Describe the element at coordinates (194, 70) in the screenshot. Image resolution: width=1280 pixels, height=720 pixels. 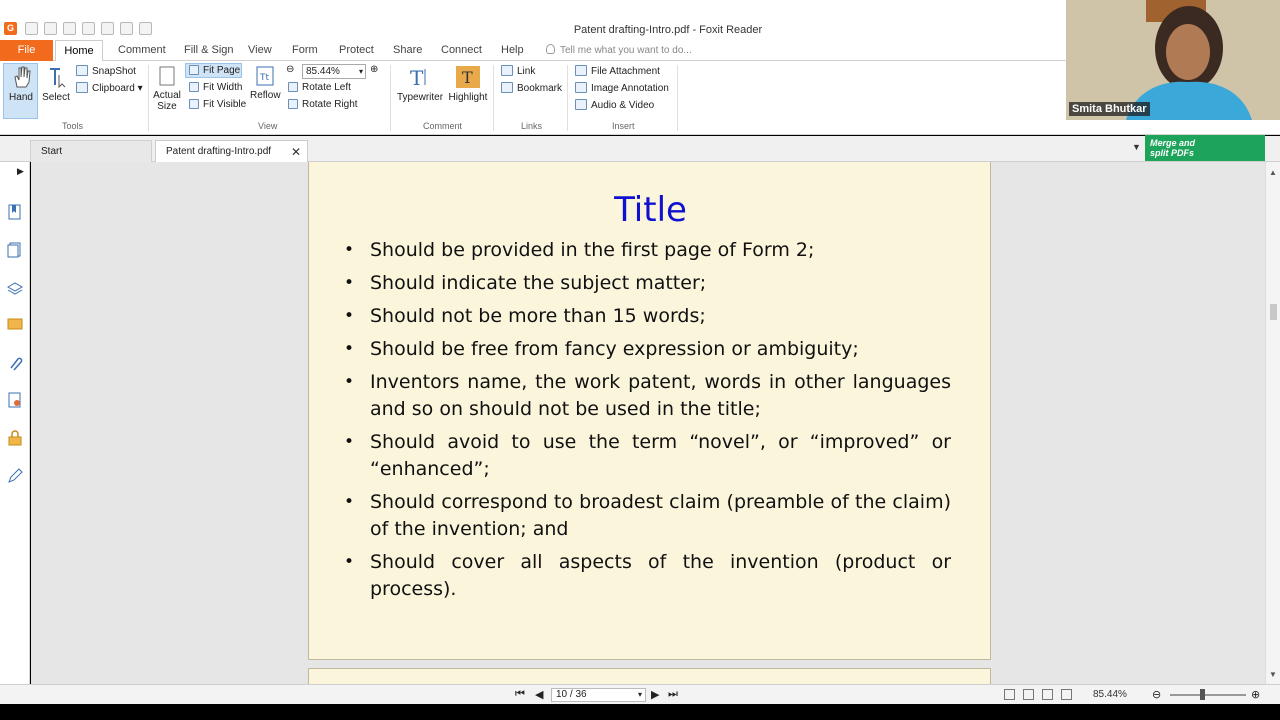
I see `fit-page-icon` at that location.